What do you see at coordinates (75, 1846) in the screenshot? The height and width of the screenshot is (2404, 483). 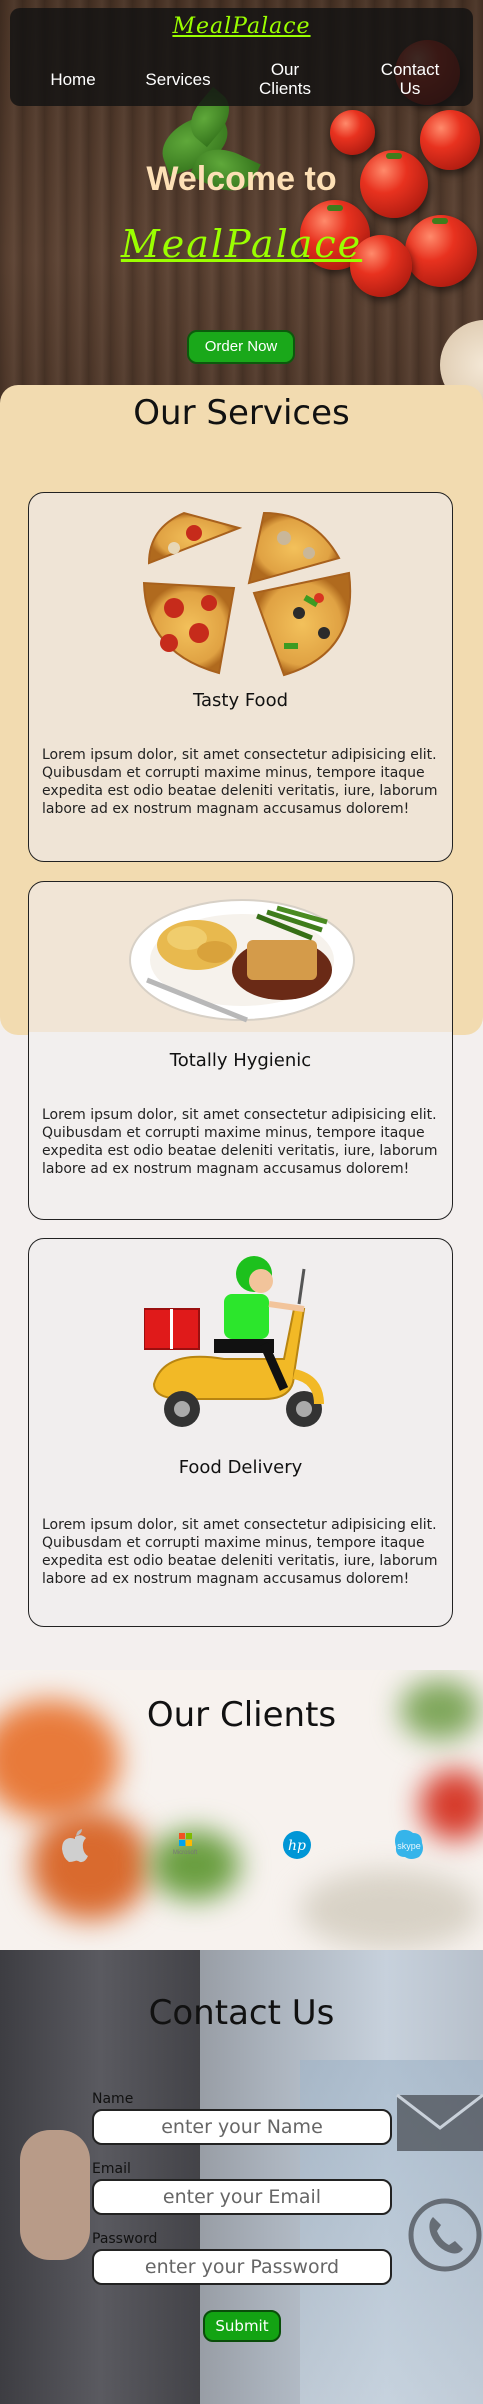 I see `apple-logo-icon` at bounding box center [75, 1846].